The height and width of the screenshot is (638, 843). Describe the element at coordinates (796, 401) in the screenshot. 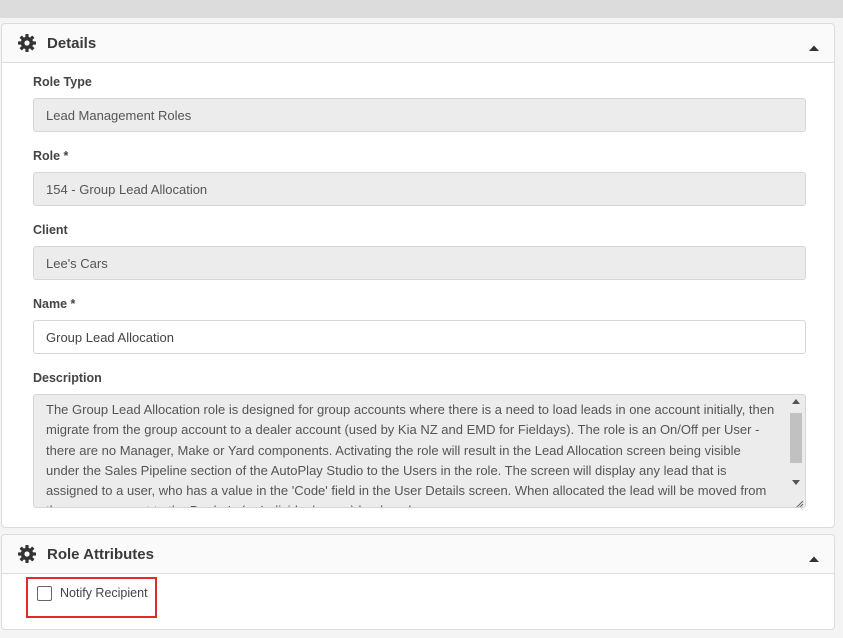

I see `scroll-up-icon` at that location.